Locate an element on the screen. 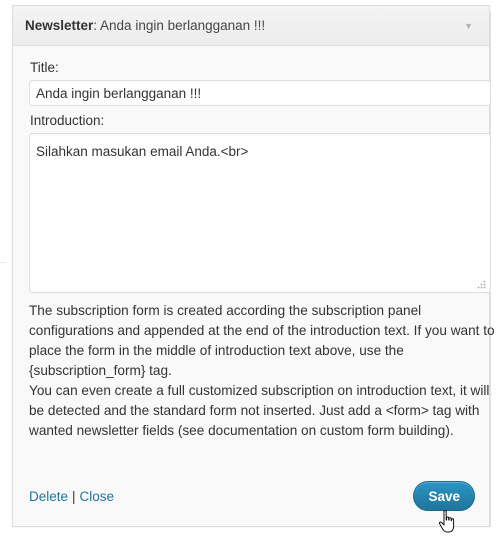 The image size is (496, 537). close-link: Close is located at coordinates (97, 496).